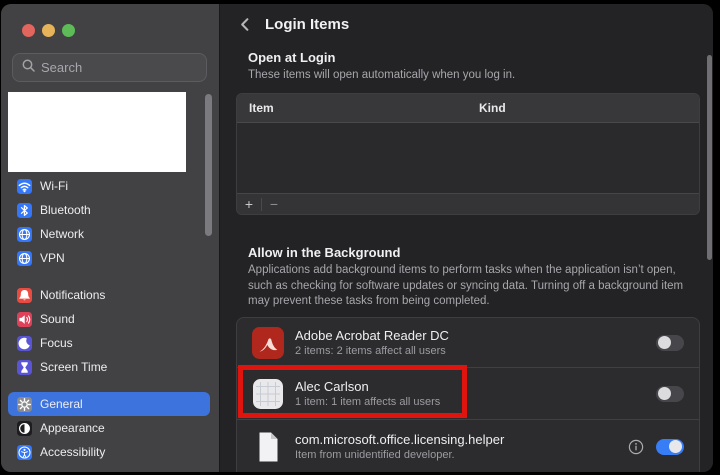 The image size is (720, 475). What do you see at coordinates (109, 367) in the screenshot?
I see `sidebar-item-screen-time: Screen Time` at bounding box center [109, 367].